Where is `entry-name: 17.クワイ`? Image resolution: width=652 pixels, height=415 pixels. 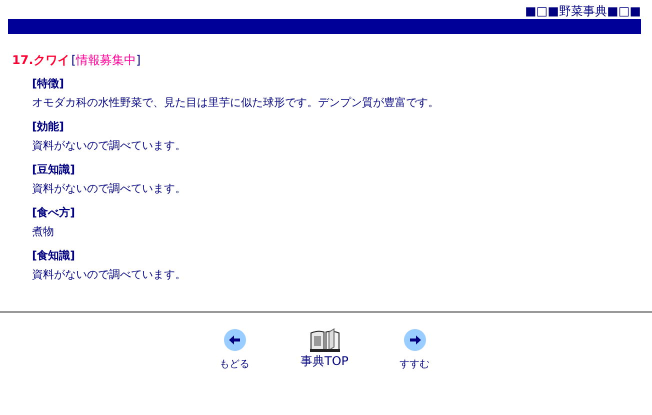
entry-name: 17.クワイ is located at coordinates (41, 60).